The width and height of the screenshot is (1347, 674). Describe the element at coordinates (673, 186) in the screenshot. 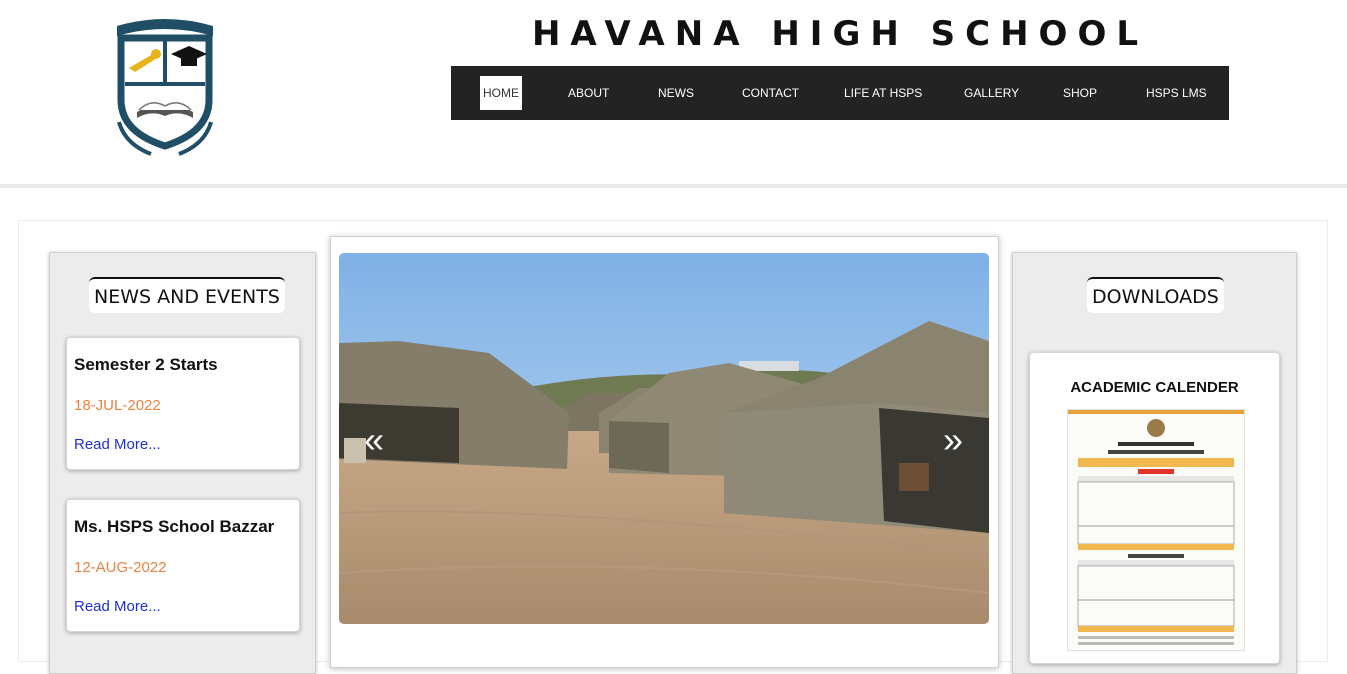

I see `header-divider` at that location.